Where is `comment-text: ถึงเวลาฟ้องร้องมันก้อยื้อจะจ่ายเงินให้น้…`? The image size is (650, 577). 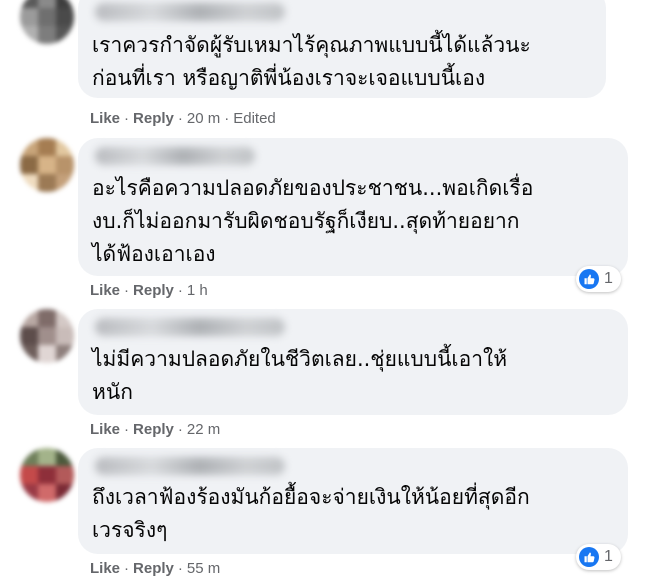
comment-text: ถึงเวลาฟ้องร้องมันก้อยื้อจะจ่ายเงินให้น้… is located at coordinates (311, 513).